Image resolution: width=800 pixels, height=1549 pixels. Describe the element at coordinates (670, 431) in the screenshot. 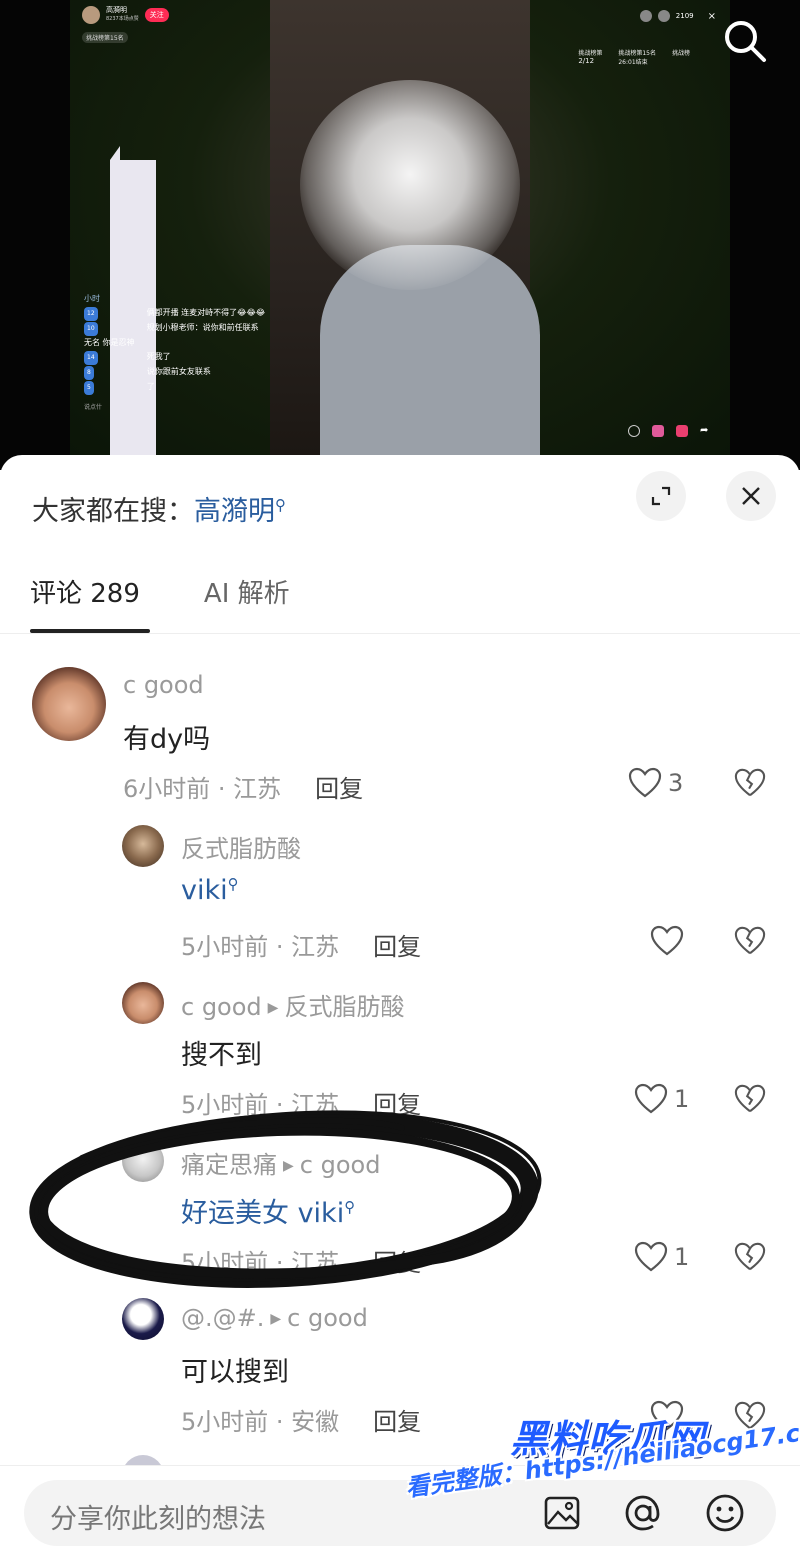

I see `live-action-bar: ➦` at that location.